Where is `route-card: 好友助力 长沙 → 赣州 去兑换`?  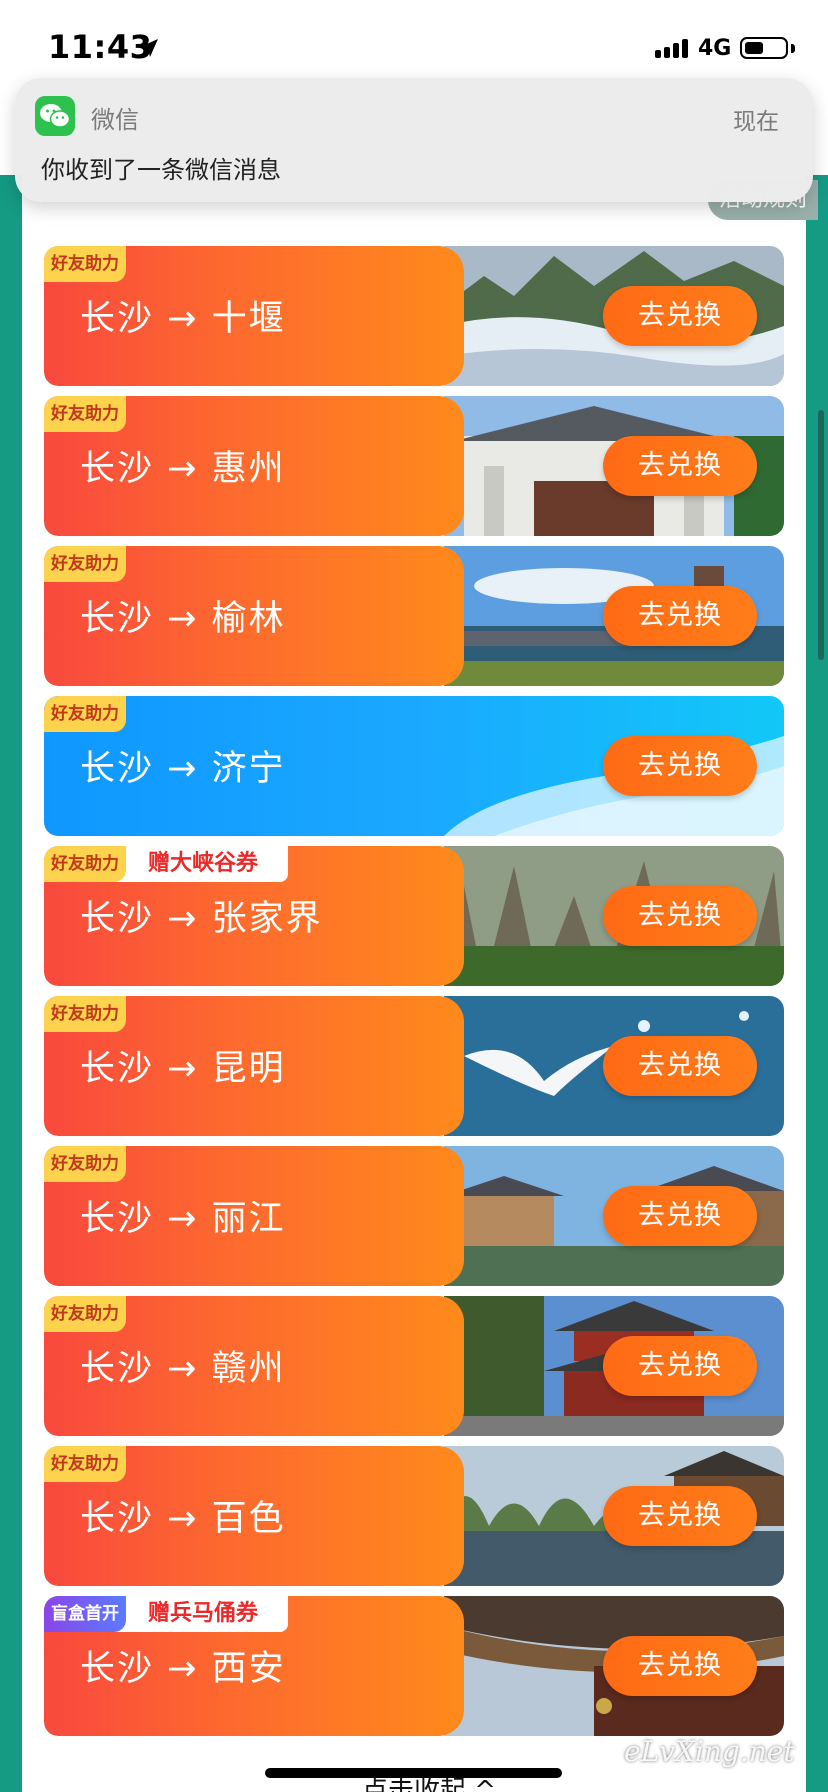 route-card: 好友助力 长沙 → 赣州 去兑换 is located at coordinates (414, 1366).